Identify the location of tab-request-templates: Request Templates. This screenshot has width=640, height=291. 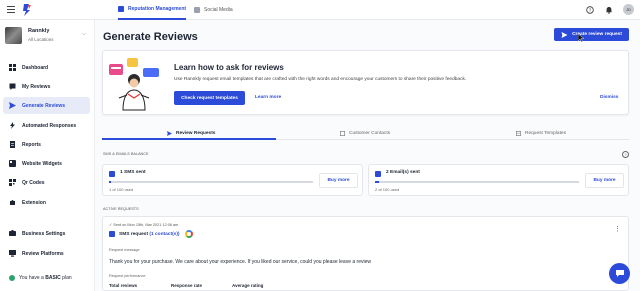
(541, 133).